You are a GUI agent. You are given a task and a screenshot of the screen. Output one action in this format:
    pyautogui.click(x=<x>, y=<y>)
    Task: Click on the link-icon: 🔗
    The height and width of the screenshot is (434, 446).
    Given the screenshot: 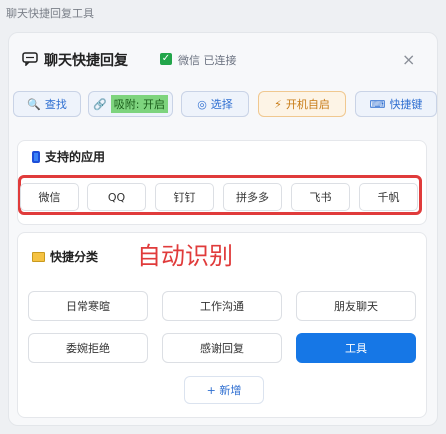 What is the action you would take?
    pyautogui.click(x=100, y=104)
    